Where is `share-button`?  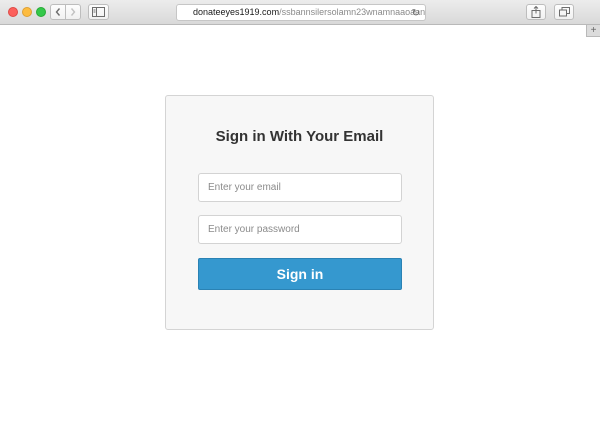 share-button is located at coordinates (536, 12).